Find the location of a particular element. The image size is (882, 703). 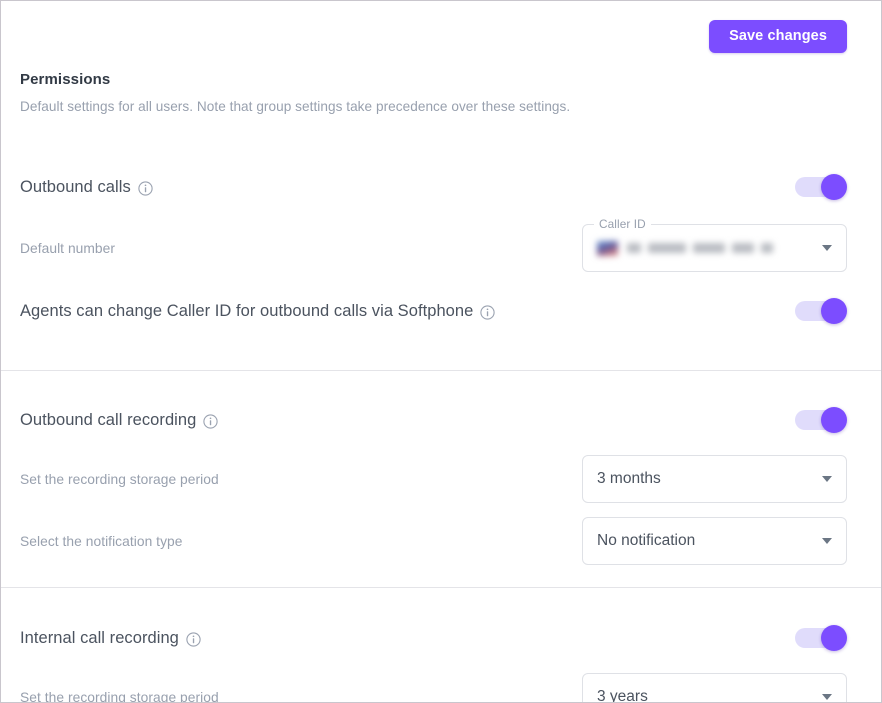

outbound-storage-period-value: 3 months is located at coordinates (629, 478).